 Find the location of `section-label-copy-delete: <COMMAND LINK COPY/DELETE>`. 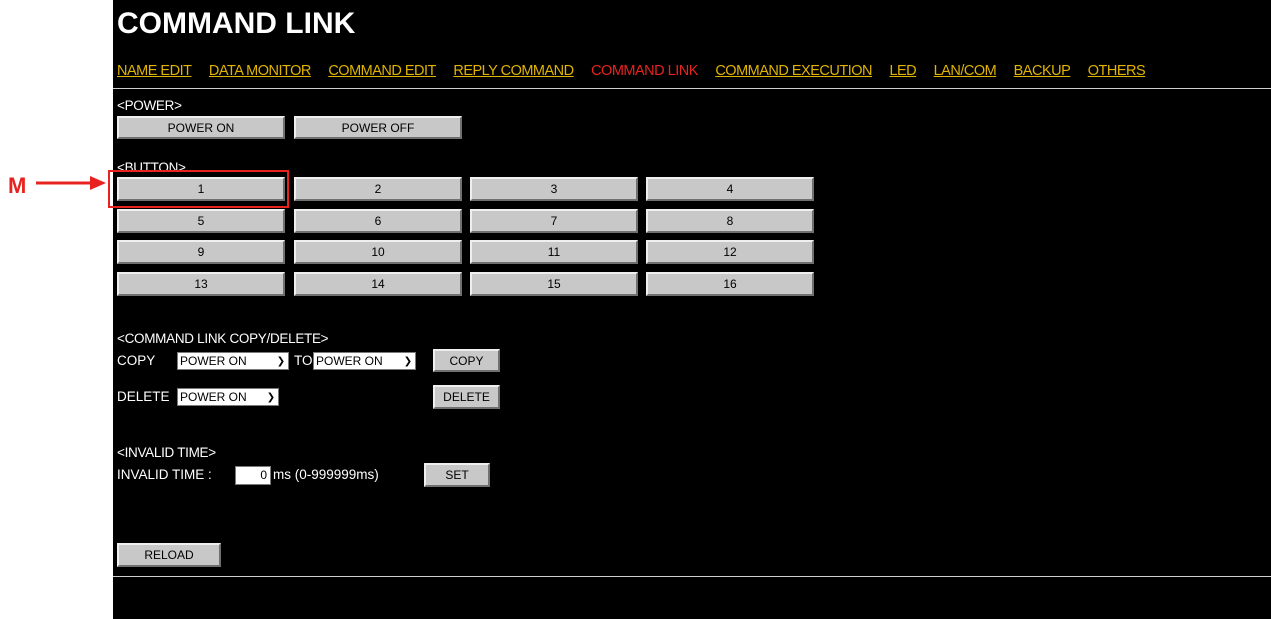

section-label-copy-delete: <COMMAND LINK COPY/DELETE> is located at coordinates (223, 338).